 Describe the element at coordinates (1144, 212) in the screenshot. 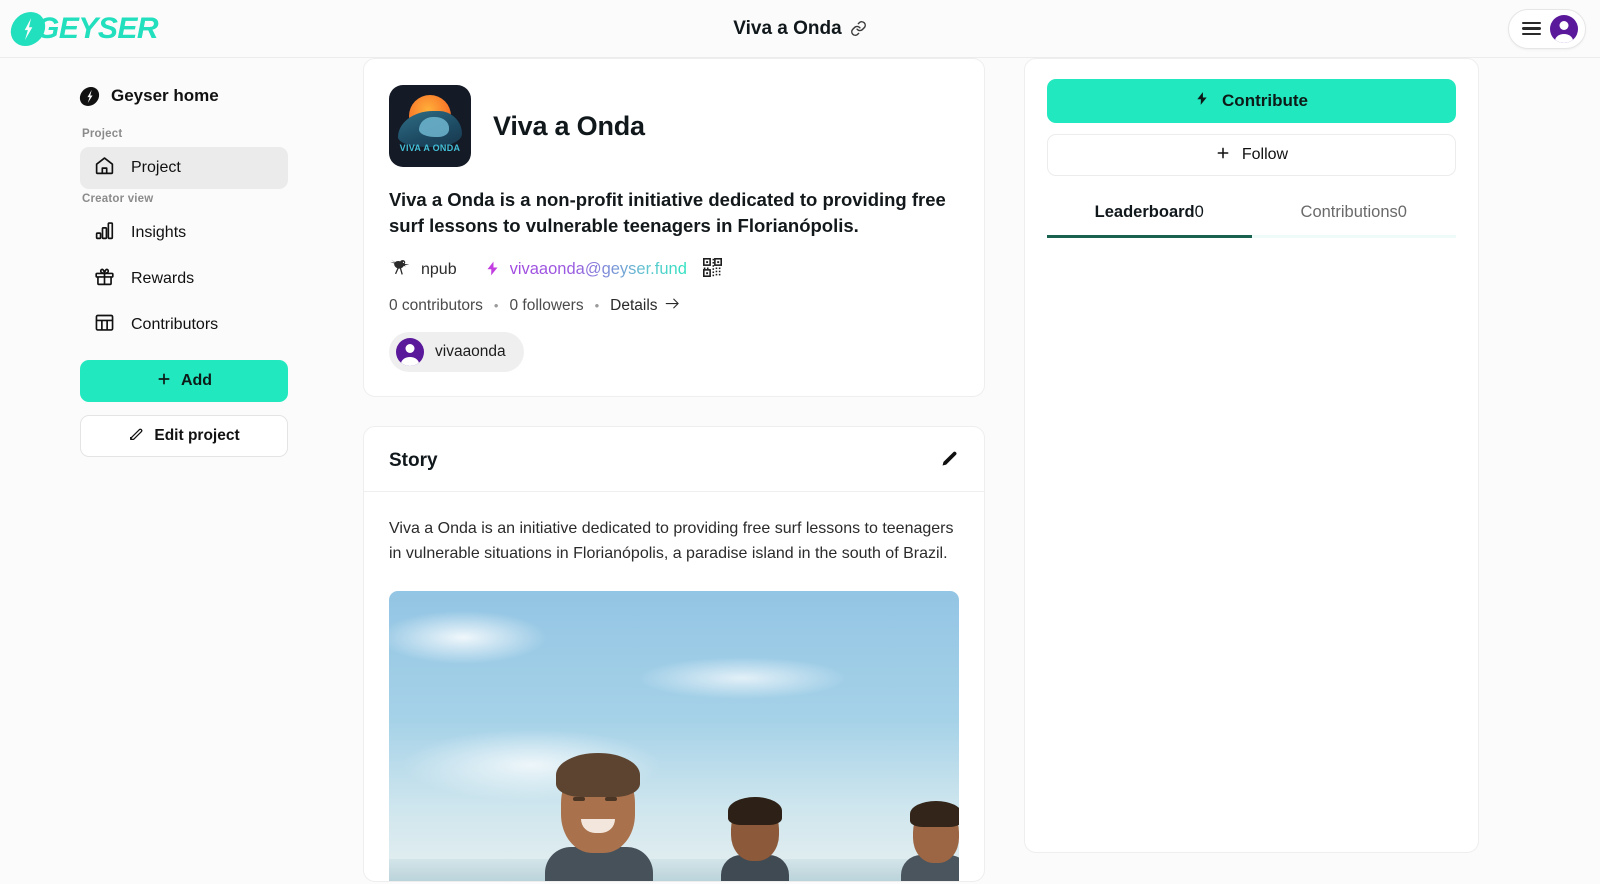

I see `tab-leaderboard-label: Leaderboard` at that location.